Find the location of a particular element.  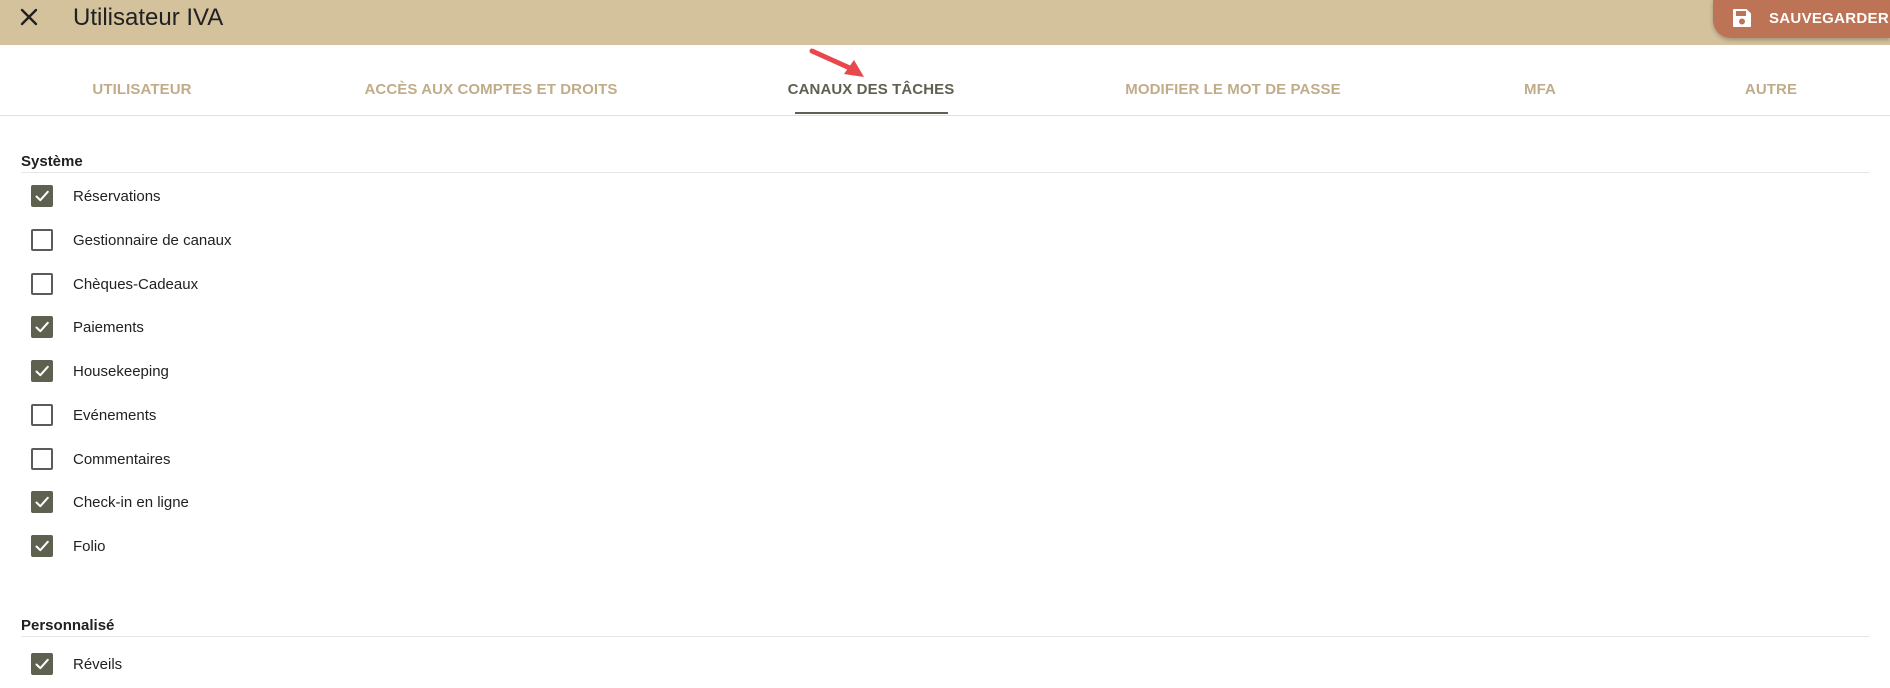

active-tab-indicator is located at coordinates (871, 113).